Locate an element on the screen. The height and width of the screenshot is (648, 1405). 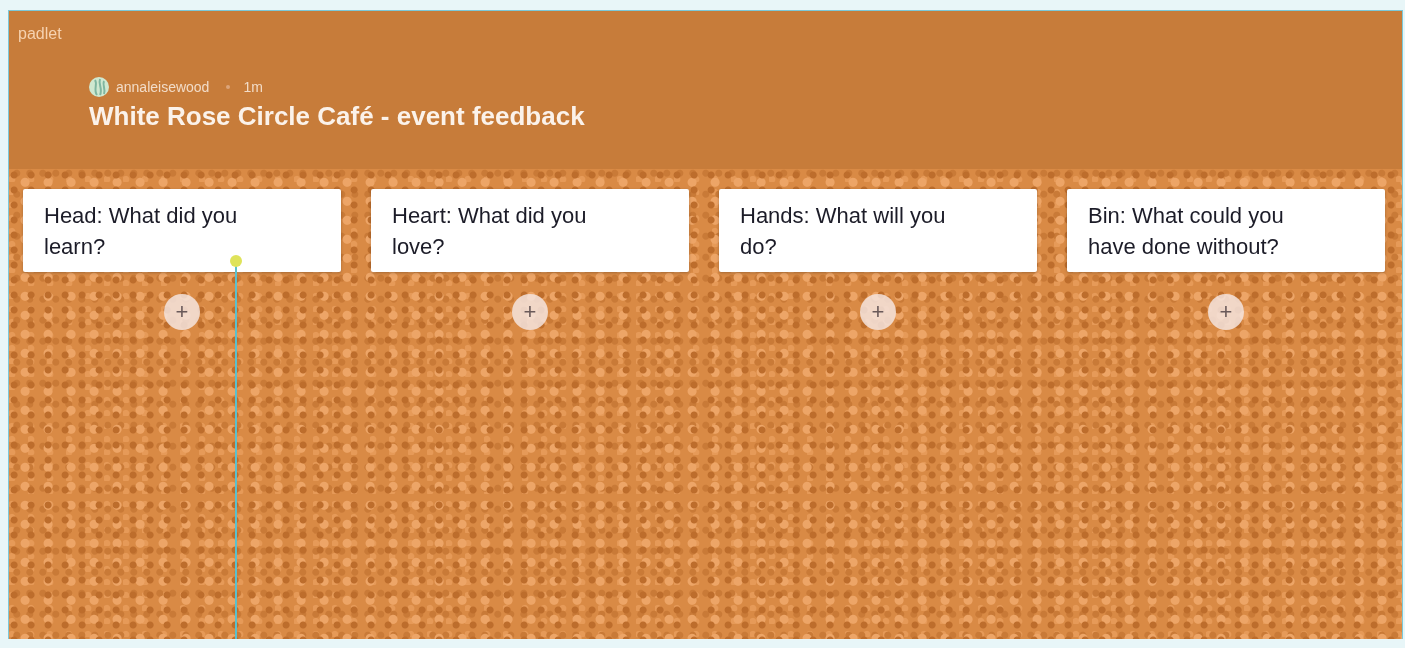
author-name: annaleisewood is located at coordinates (163, 87).